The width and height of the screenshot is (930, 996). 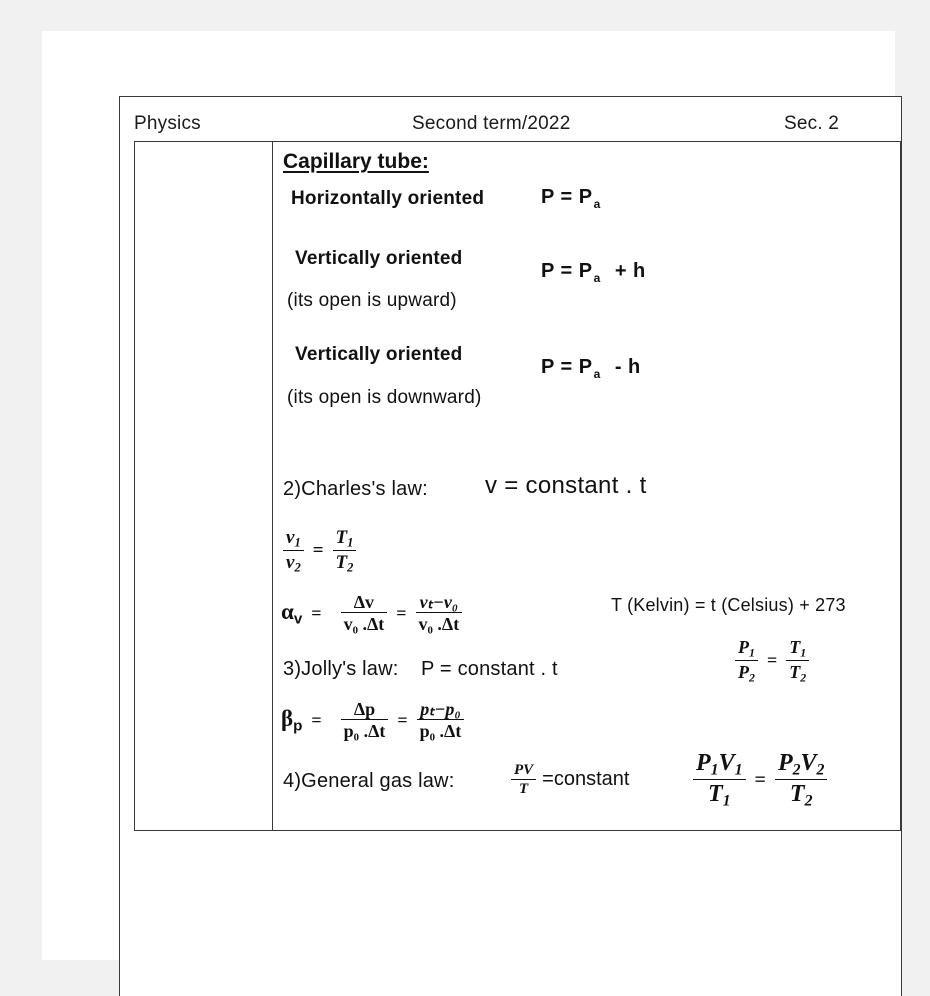 I want to click on document-header: Physics Second term/2022 Sec. 2, so click(x=510, y=119).